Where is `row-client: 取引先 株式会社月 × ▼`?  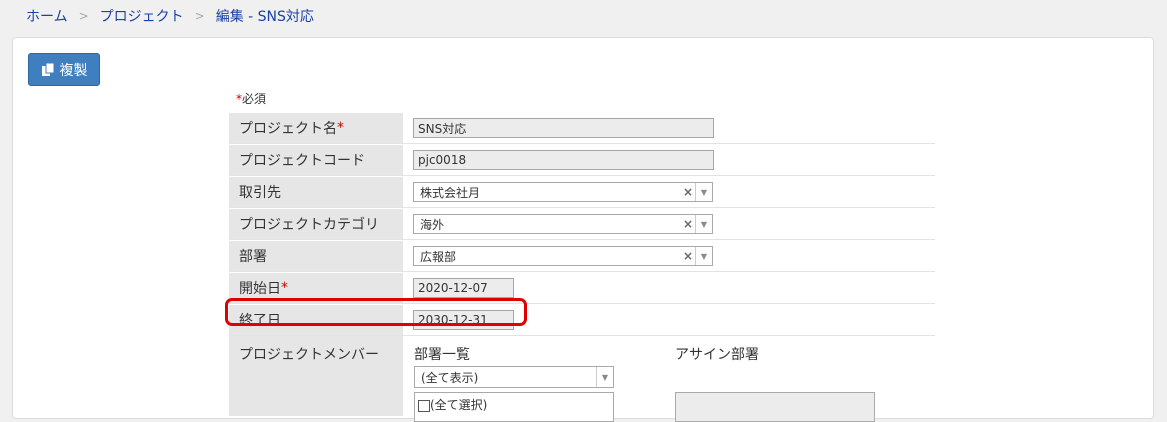 row-client: 取引先 株式会社月 × ▼ is located at coordinates (582, 192).